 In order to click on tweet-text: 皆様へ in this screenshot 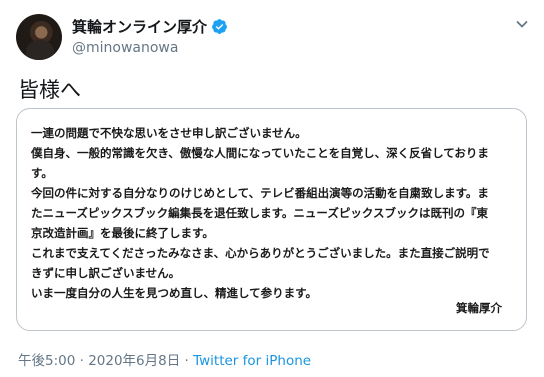, I will do `click(49, 90)`.